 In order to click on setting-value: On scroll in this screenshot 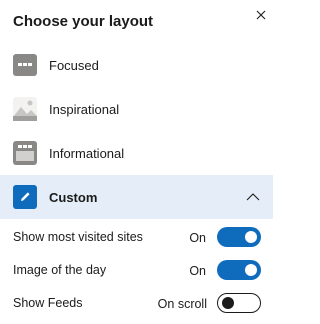, I will do `click(182, 304)`.